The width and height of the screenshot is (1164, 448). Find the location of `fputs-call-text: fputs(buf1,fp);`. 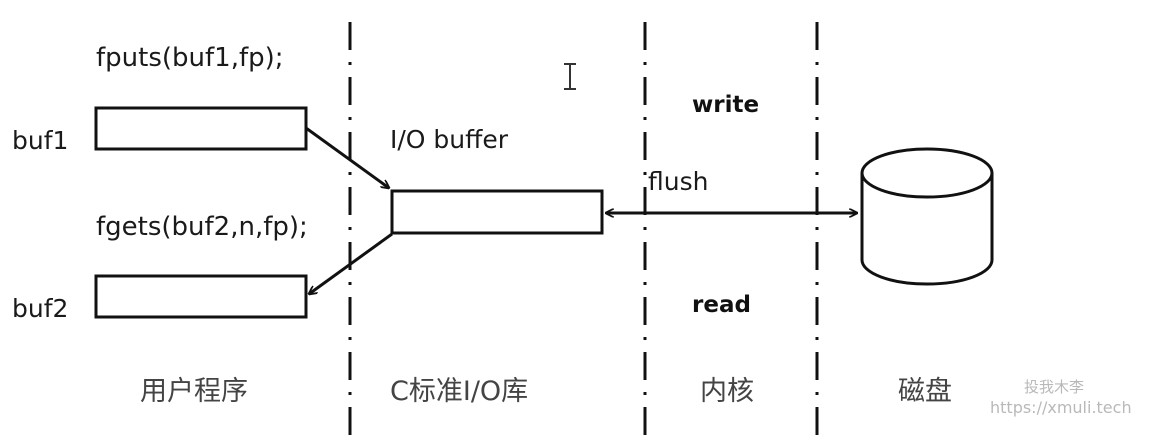

fputs-call-text: fputs(buf1,fp); is located at coordinates (190, 58).